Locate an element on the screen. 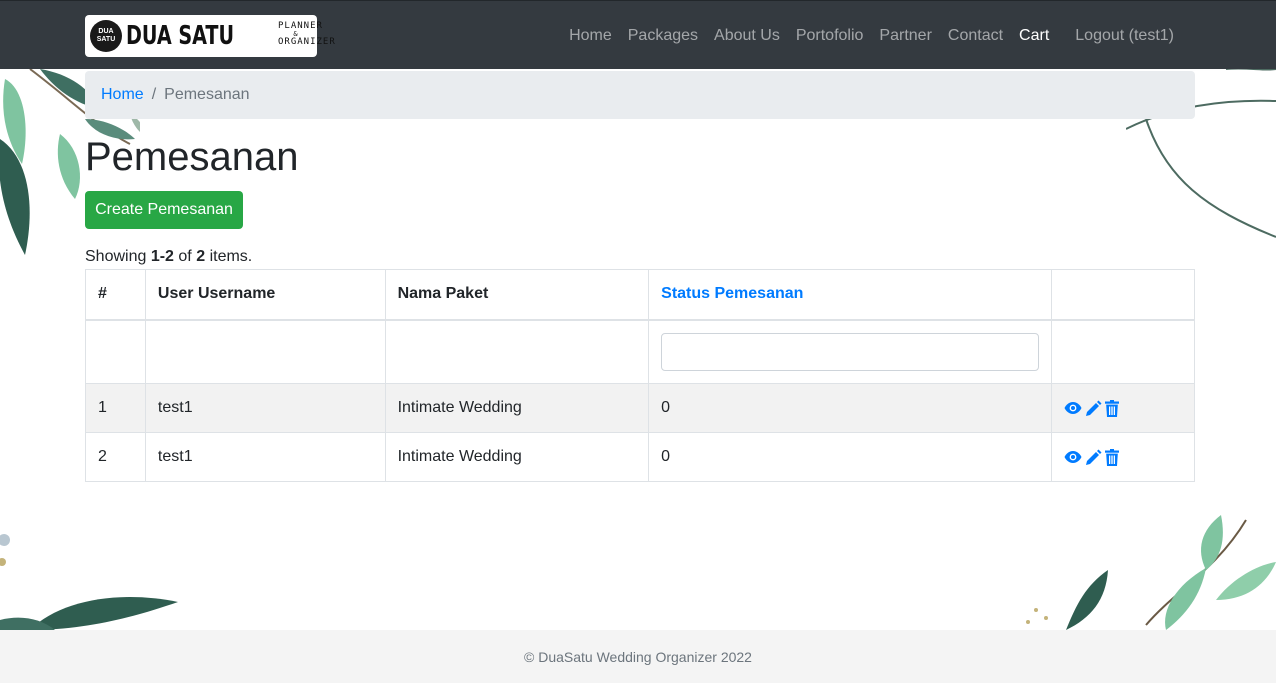  cell-number: 2 is located at coordinates (115, 457).